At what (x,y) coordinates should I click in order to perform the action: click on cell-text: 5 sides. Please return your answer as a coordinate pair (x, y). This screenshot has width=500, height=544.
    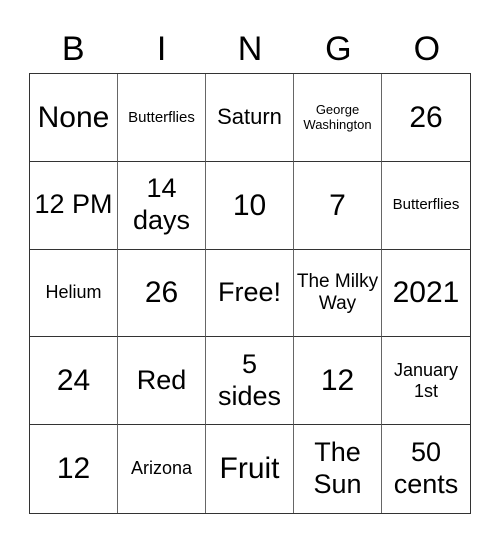
    Looking at the image, I should click on (249, 379).